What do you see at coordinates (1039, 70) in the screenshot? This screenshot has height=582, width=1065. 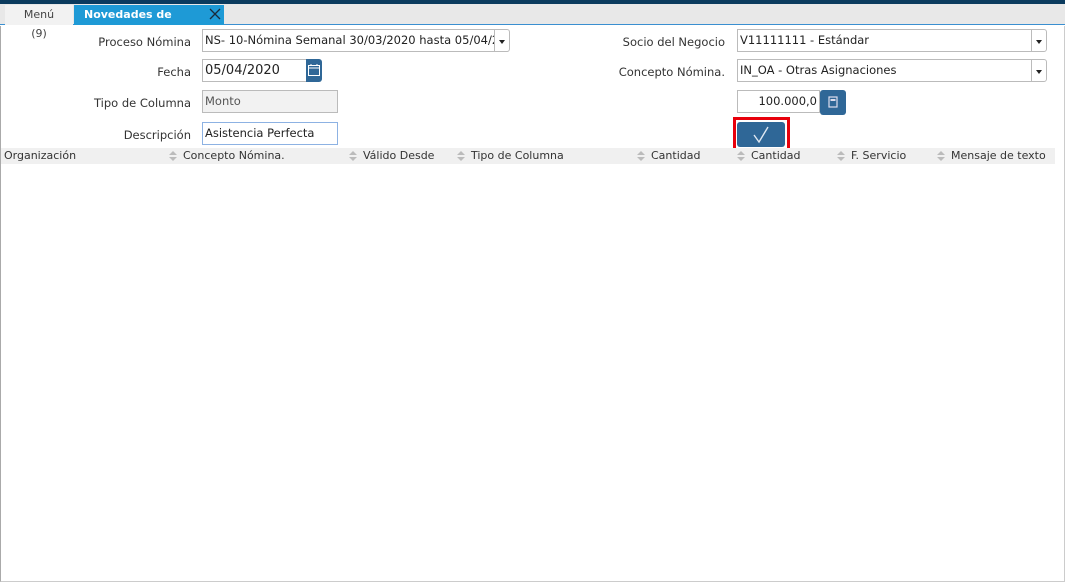 I see `concepto-nomina-dropdown-button` at bounding box center [1039, 70].